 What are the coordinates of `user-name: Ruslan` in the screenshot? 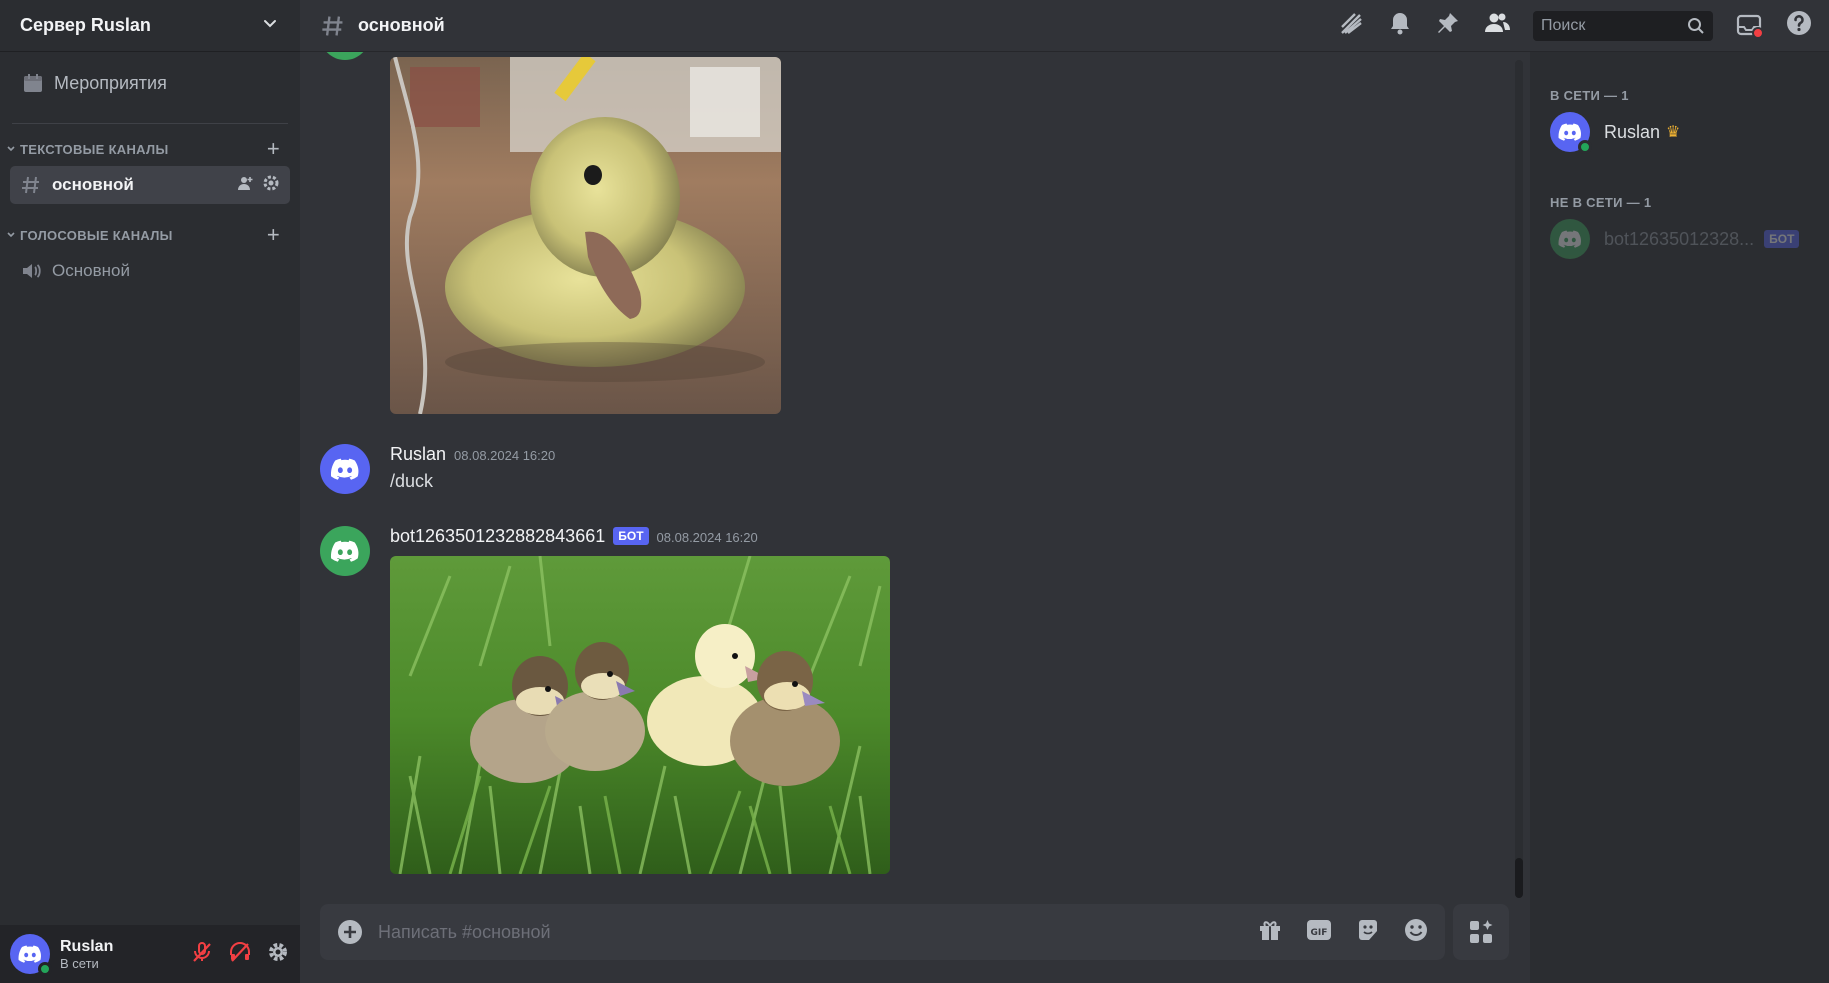 It's located at (87, 946).